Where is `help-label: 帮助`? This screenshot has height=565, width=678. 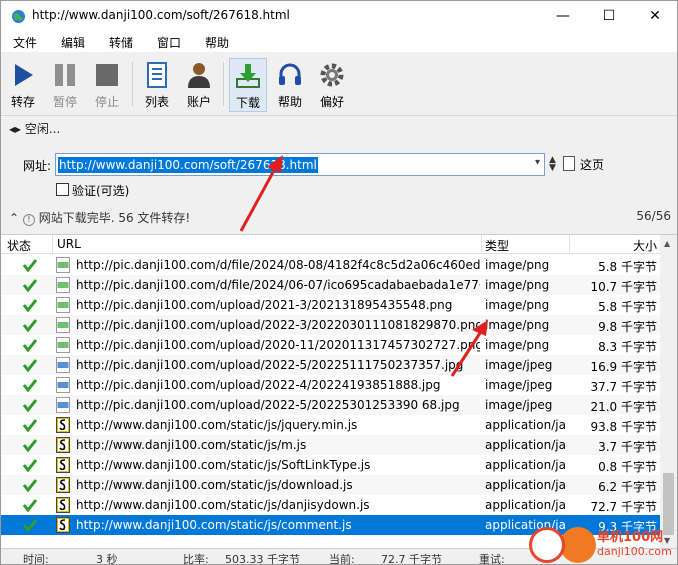
help-label: 帮助 is located at coordinates (289, 102).